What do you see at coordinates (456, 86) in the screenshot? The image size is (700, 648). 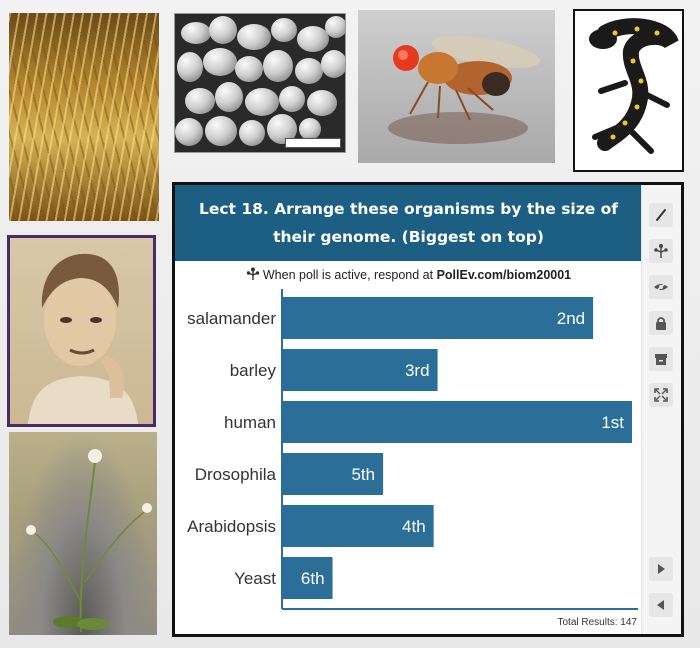 I see `drosophila-photo` at bounding box center [456, 86].